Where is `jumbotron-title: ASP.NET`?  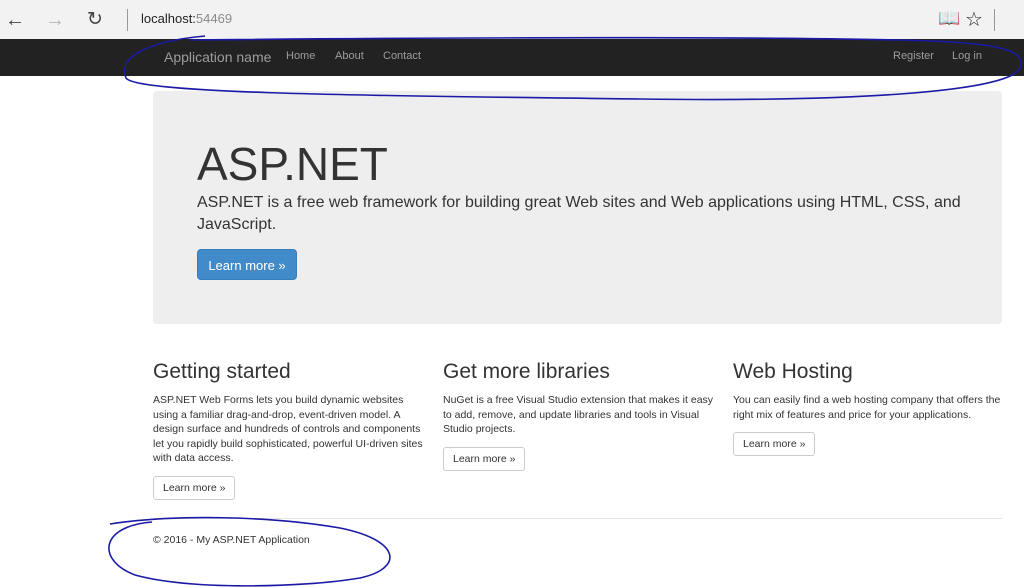 jumbotron-title: ASP.NET is located at coordinates (292, 164).